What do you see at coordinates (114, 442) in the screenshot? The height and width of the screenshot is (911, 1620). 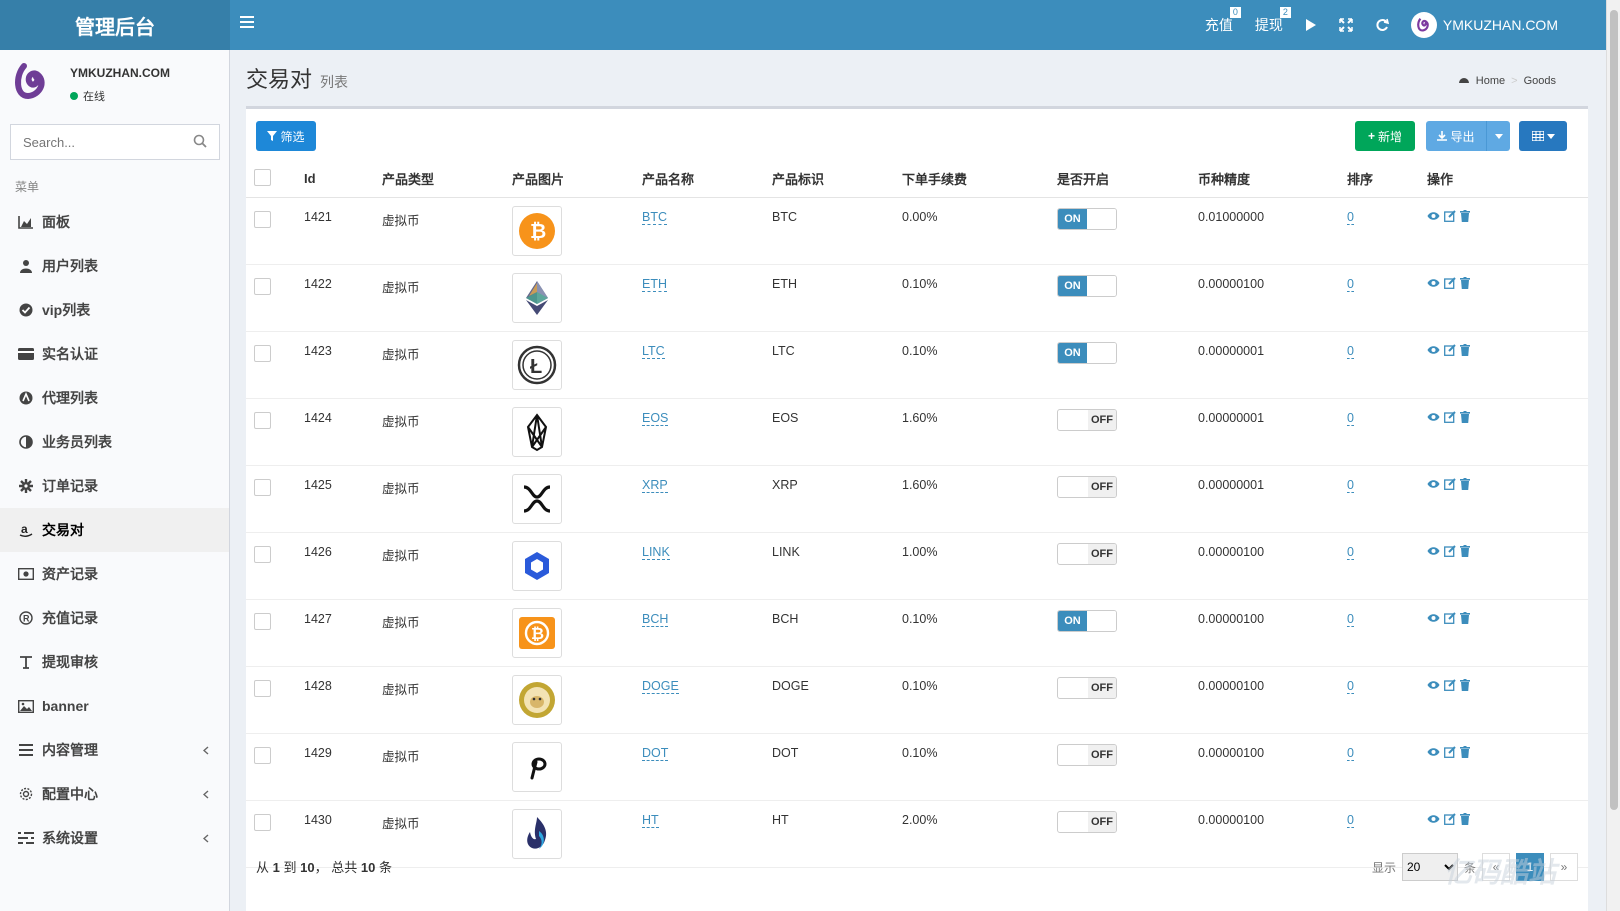 I see `sidebar-item-5: 业务员列表` at bounding box center [114, 442].